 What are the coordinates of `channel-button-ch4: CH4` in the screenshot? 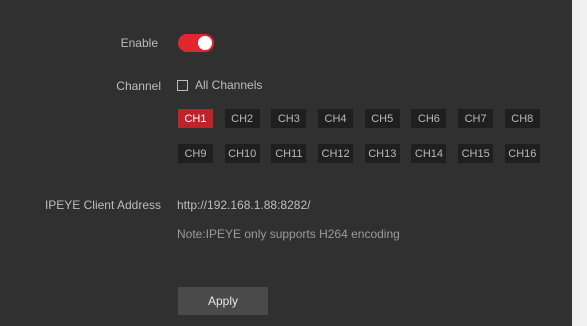 It's located at (336, 118).